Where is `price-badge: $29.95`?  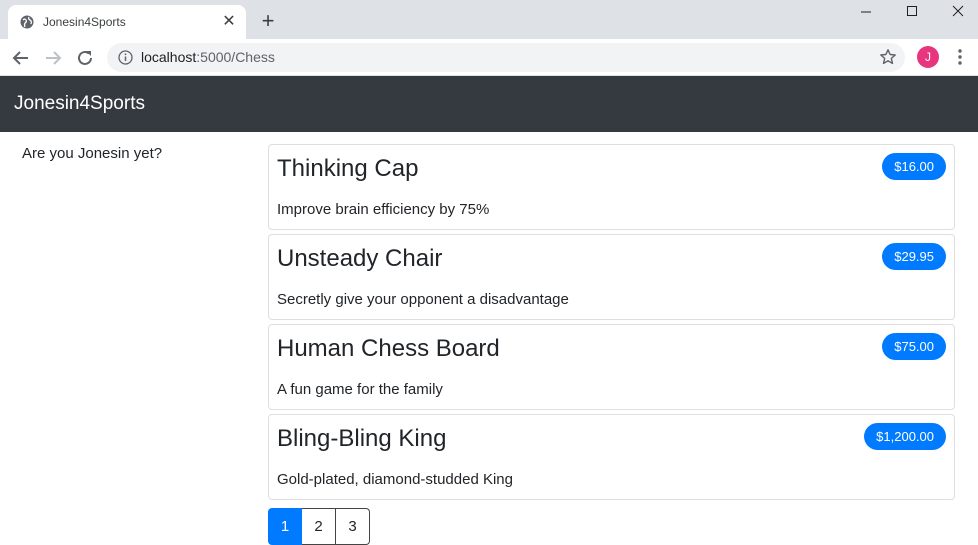
price-badge: $29.95 is located at coordinates (914, 256).